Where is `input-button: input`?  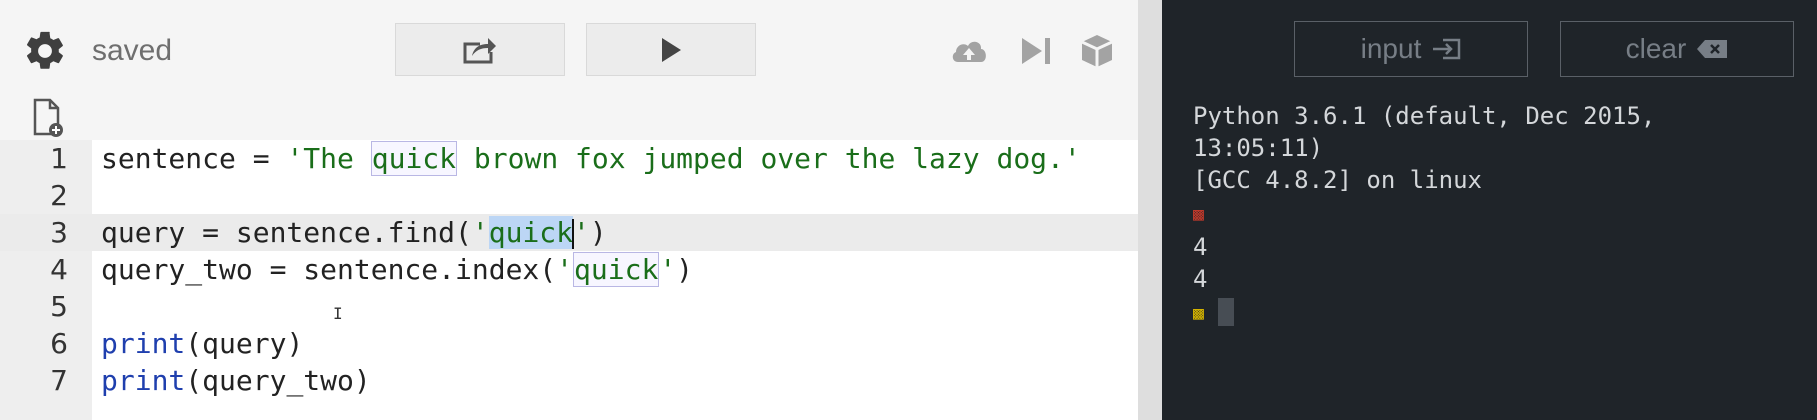
input-button: input is located at coordinates (1411, 49).